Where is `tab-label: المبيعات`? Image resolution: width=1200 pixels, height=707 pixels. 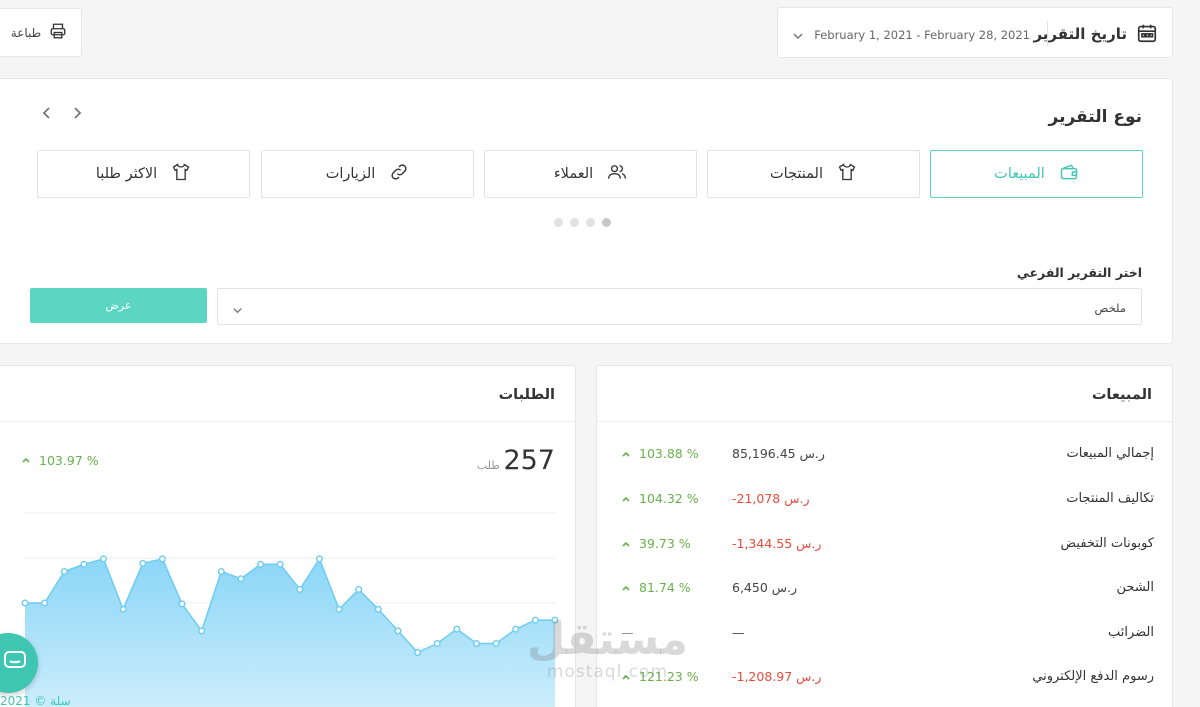 tab-label: المبيعات is located at coordinates (1019, 174).